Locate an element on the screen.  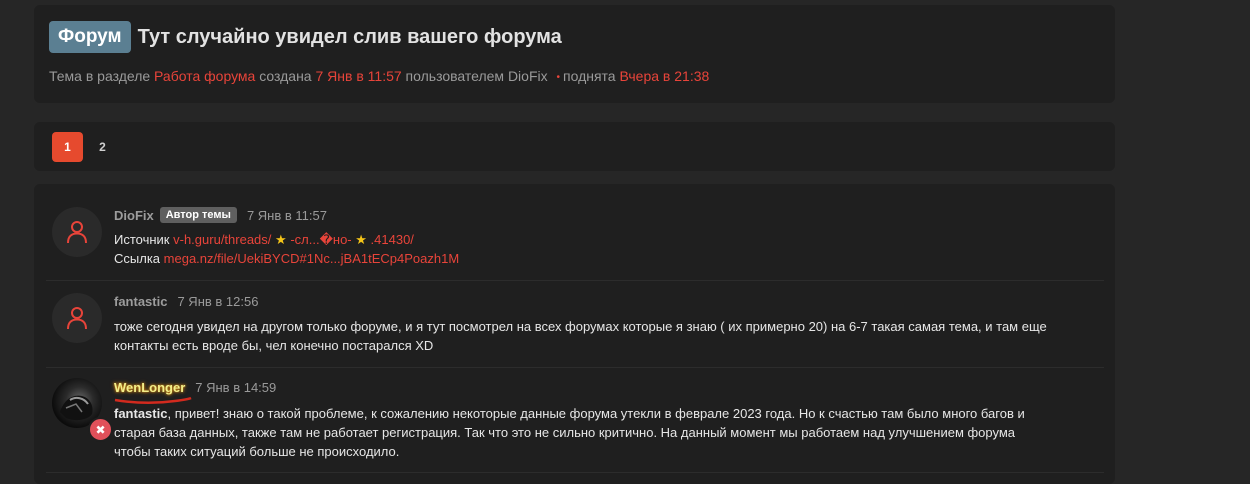
meta-text: Тема в разделе is located at coordinates (100, 76).